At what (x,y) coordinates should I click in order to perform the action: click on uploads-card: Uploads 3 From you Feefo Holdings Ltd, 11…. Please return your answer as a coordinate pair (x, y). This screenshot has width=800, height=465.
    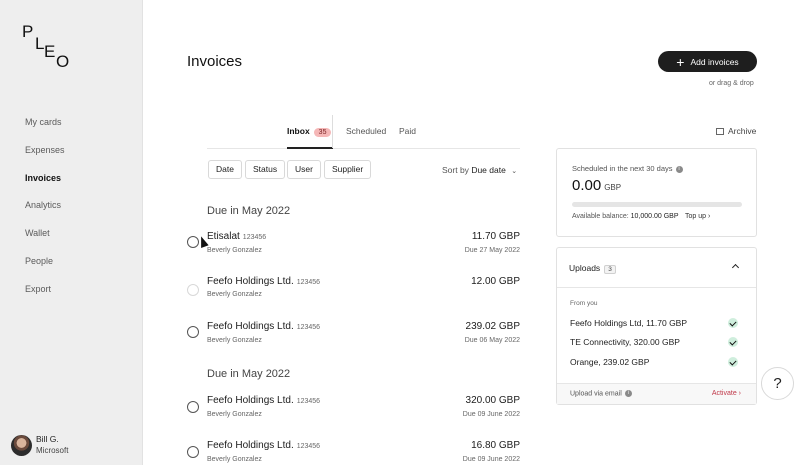
    Looking at the image, I should click on (656, 326).